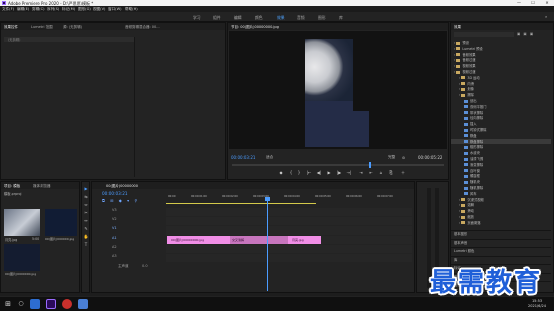  Describe the element at coordinates (341, 18) in the screenshot. I see `workspace-libraries: 库` at that location.